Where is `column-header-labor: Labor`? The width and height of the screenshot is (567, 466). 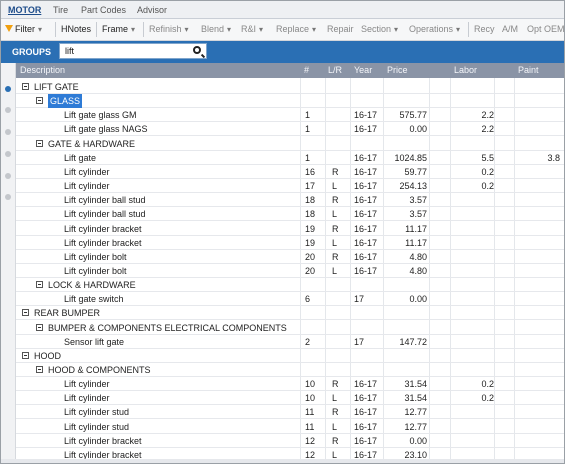
column-header-labor: Labor is located at coordinates (465, 70).